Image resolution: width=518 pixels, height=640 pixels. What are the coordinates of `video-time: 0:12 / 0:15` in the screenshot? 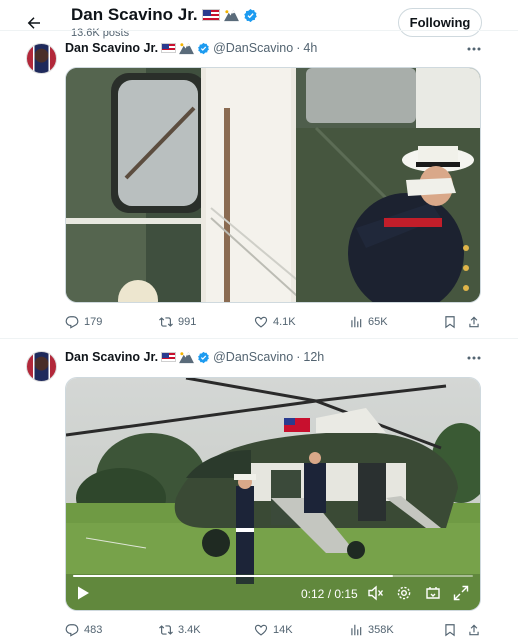 It's located at (329, 594).